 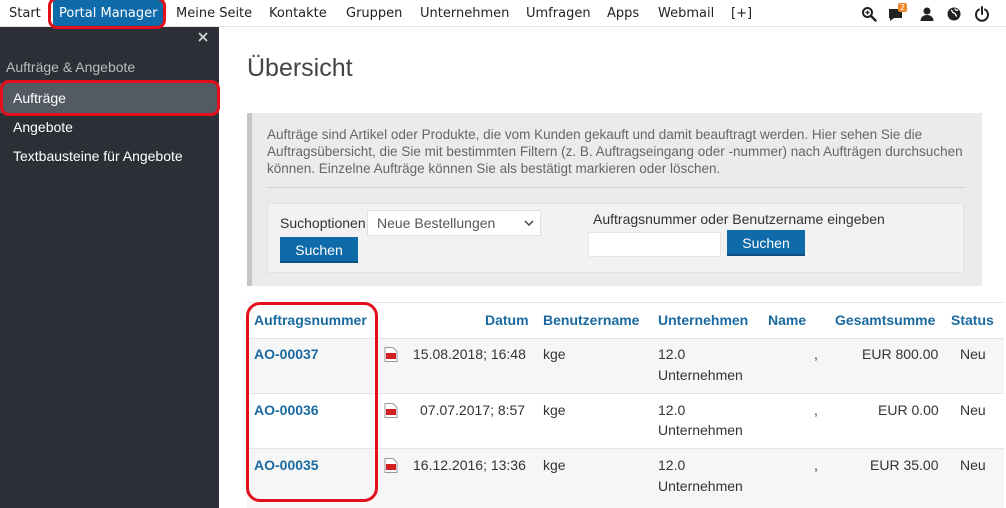 What do you see at coordinates (591, 320) in the screenshot?
I see `col-header-benutzername: Benutzername` at bounding box center [591, 320].